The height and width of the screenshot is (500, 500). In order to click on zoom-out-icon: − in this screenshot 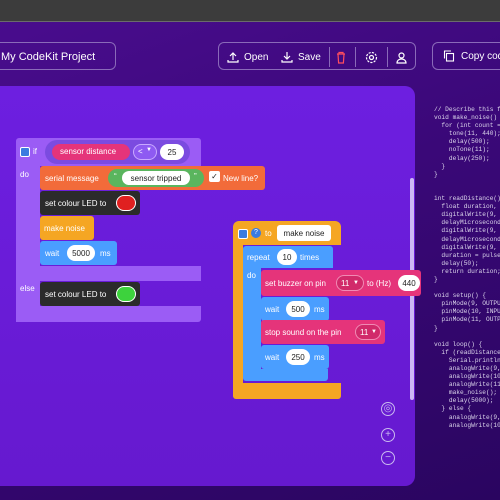, I will do `click(388, 458)`.